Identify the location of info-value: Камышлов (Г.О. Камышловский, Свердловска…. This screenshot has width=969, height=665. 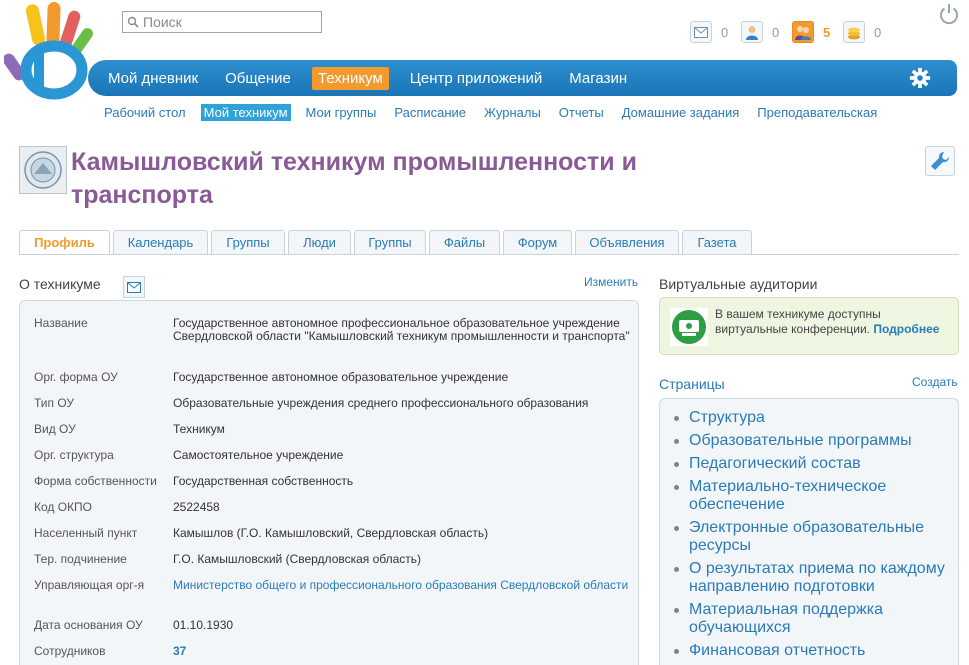
(331, 533).